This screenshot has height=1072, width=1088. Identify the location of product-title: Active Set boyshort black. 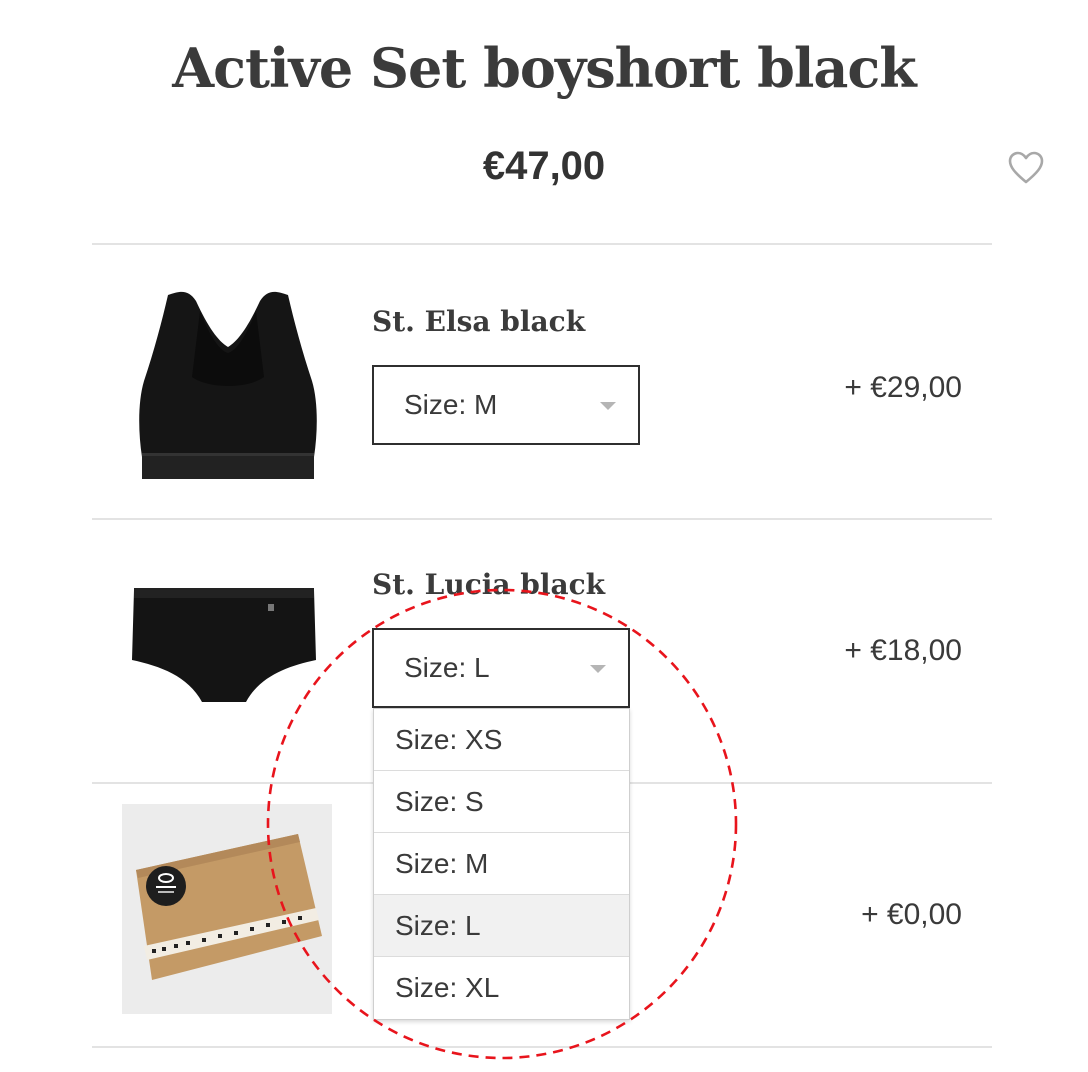
(544, 68).